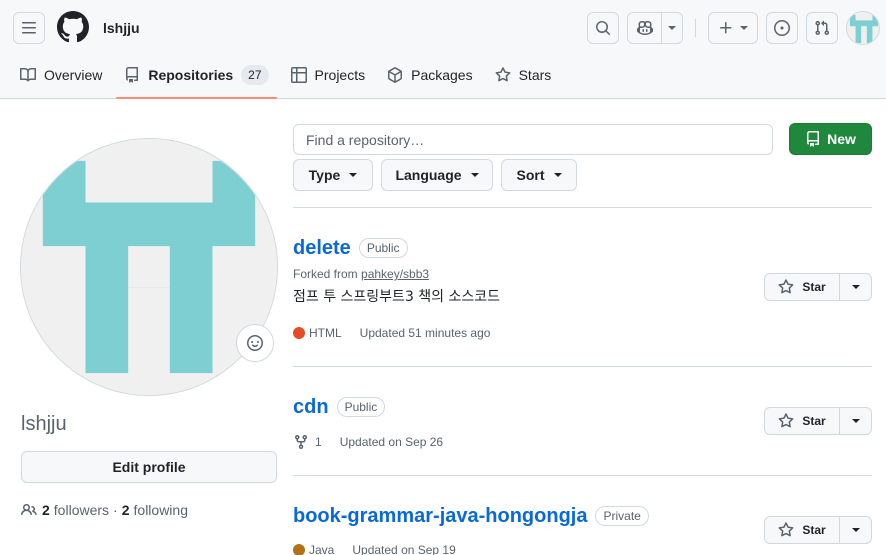  I want to click on find-repository-input, so click(533, 139).